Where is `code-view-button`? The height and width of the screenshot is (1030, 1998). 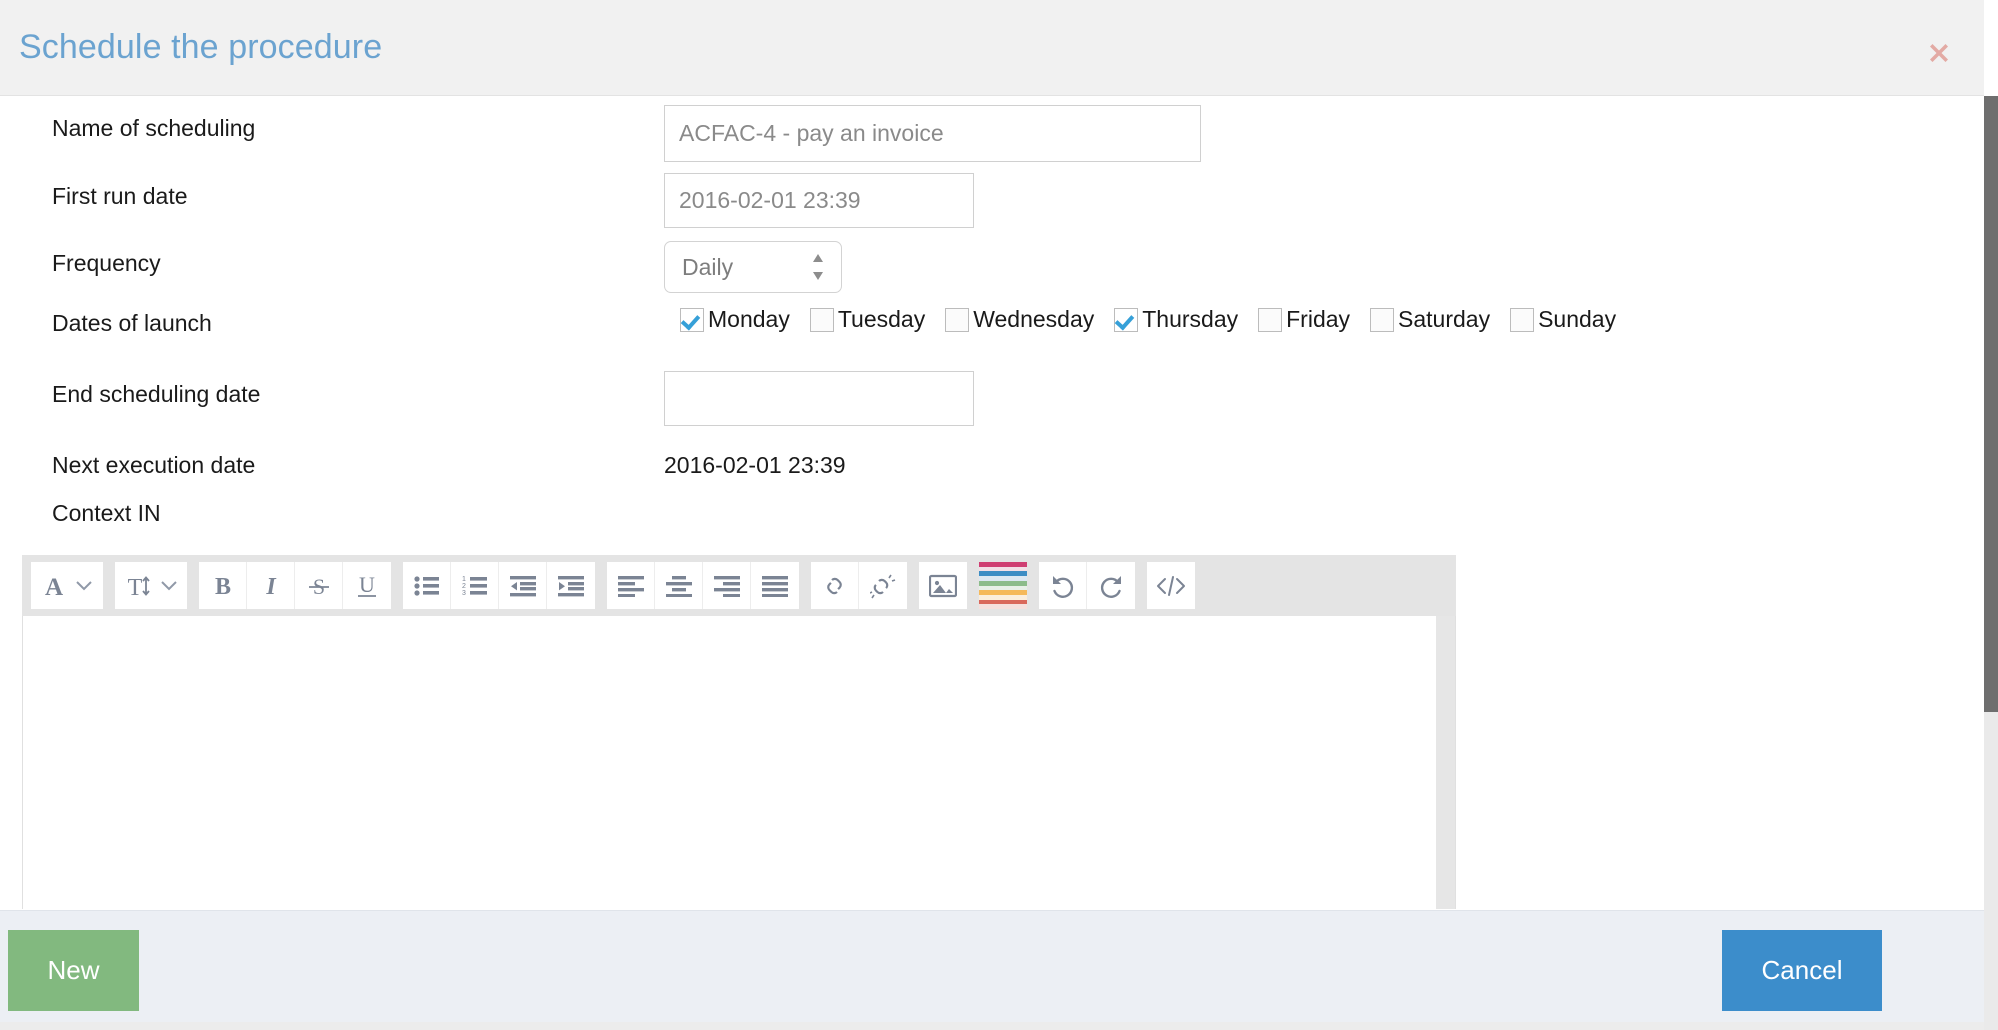
code-view-button is located at coordinates (1171, 585).